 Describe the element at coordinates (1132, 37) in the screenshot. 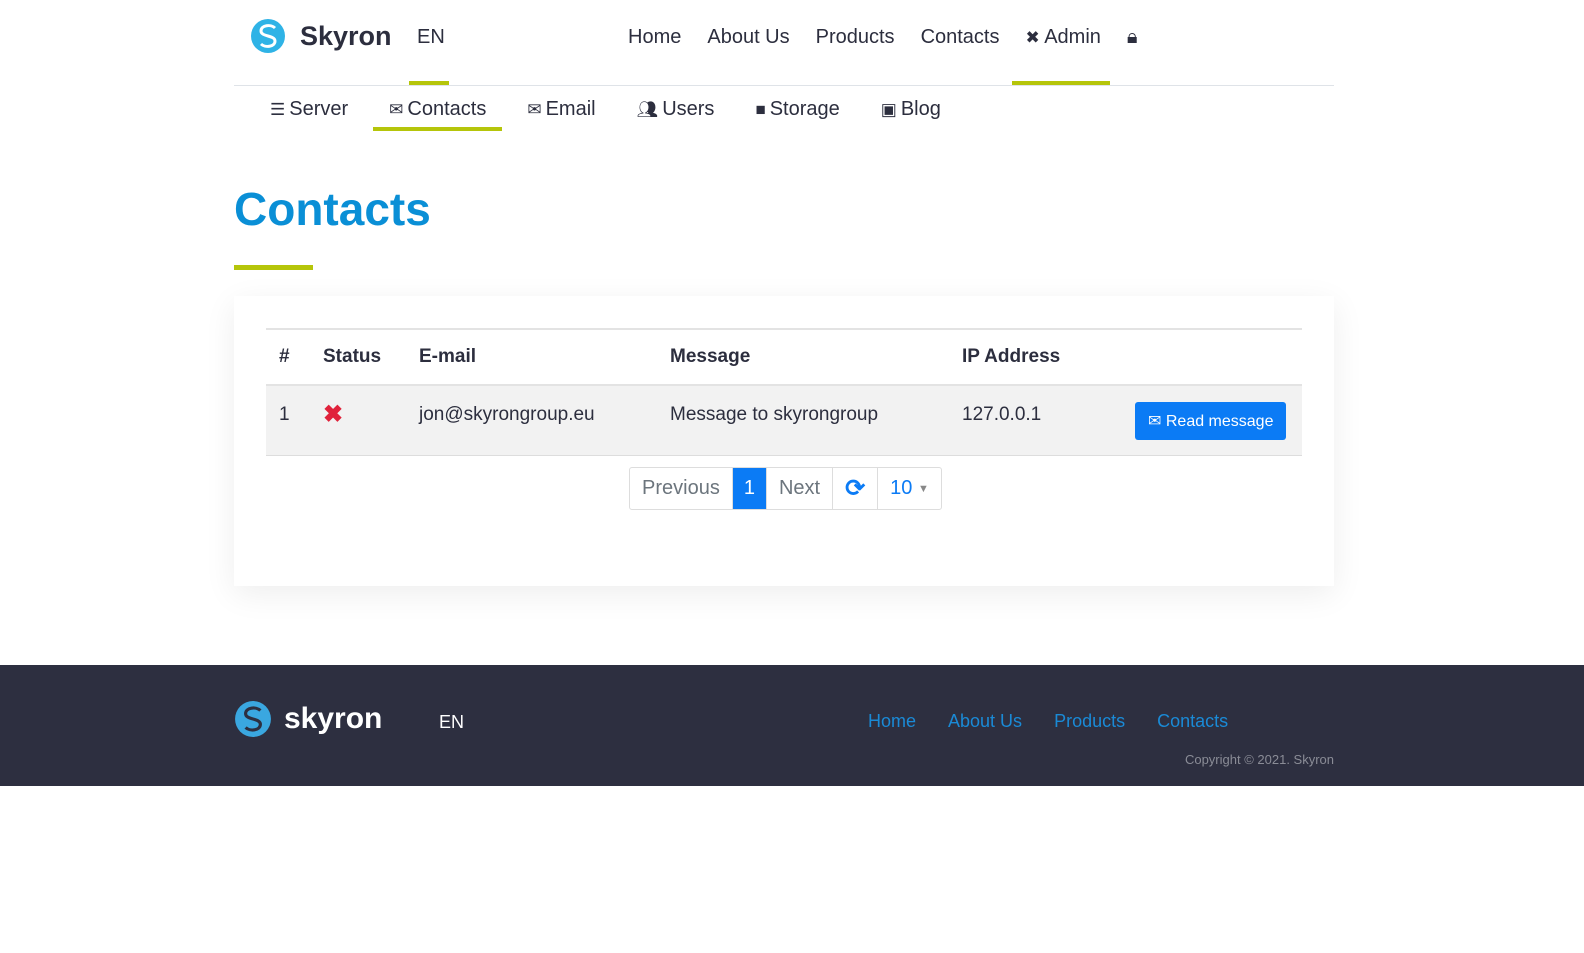

I see `lock-icon: 🔒︎` at that location.